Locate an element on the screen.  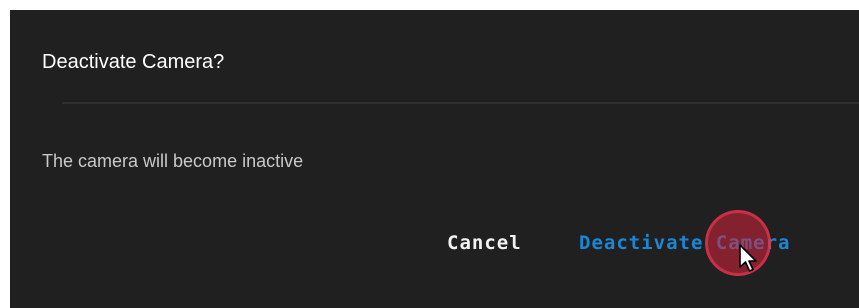
dialog-divider is located at coordinates (460, 103).